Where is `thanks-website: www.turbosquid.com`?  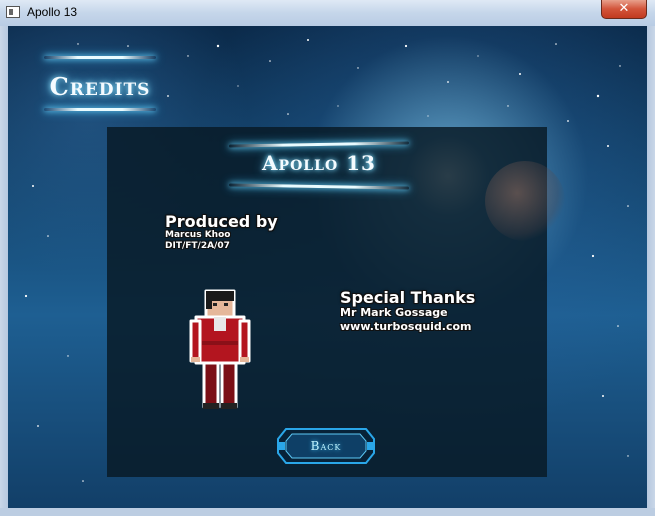
thanks-website: www.turbosquid.com is located at coordinates (406, 326).